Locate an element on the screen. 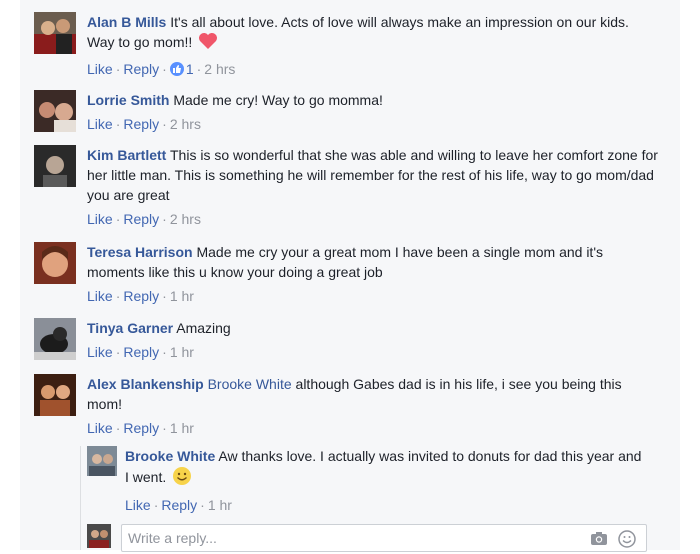  comment-author: Teresa Harrison is located at coordinates (140, 252).